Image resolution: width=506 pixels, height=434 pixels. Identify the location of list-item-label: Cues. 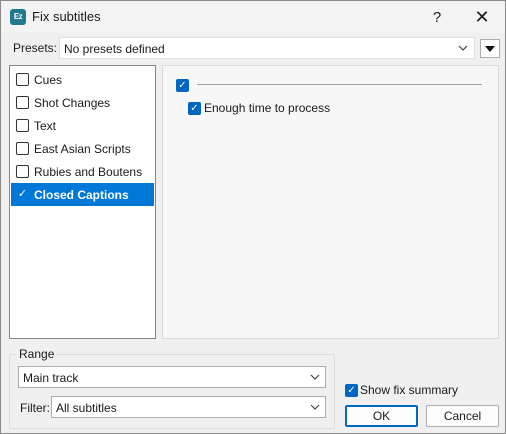
(48, 79).